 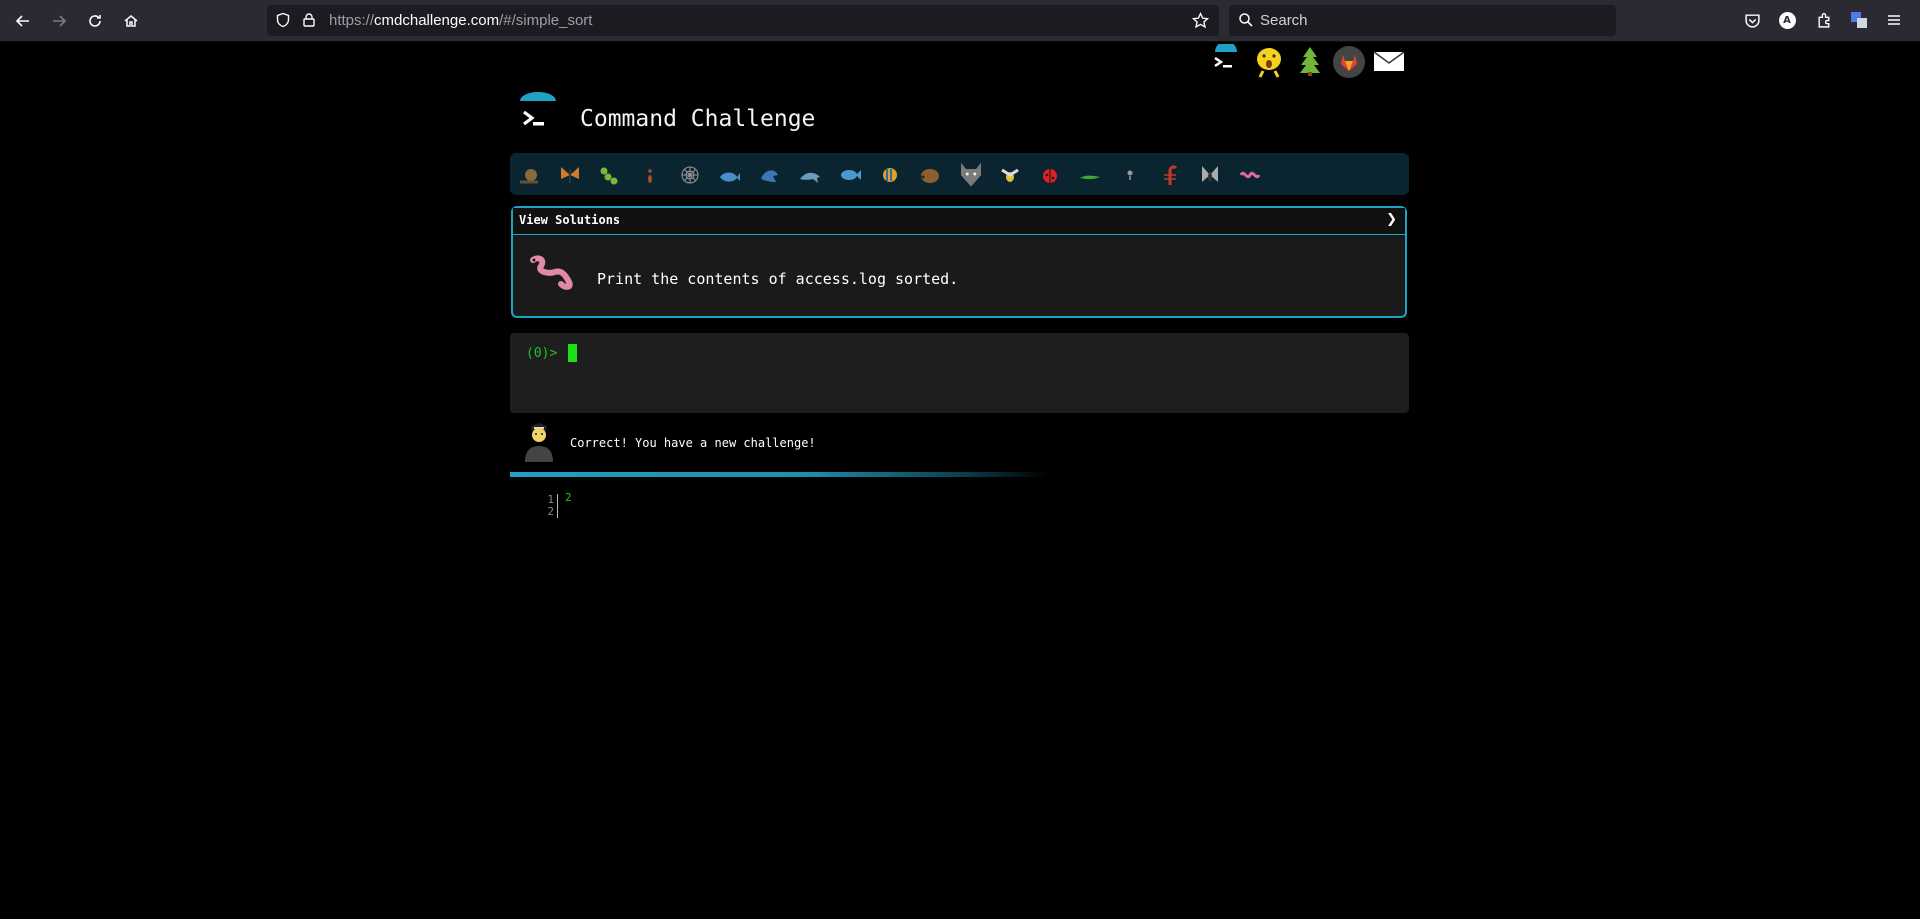 I want to click on extensions-icon, so click(x=1824, y=20).